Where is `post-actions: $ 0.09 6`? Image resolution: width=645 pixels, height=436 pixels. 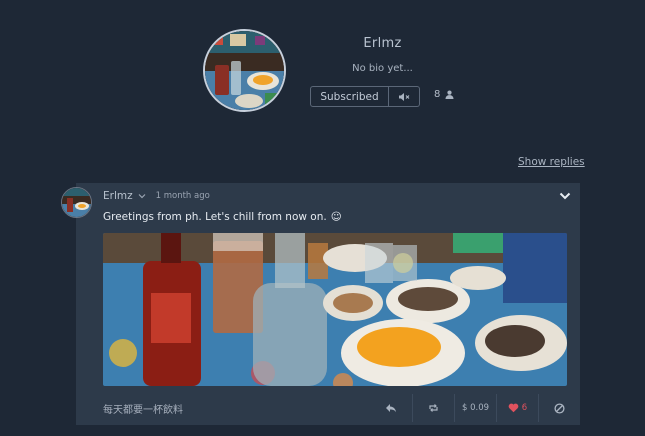
post-actions: $ 0.09 6 is located at coordinates (475, 408).